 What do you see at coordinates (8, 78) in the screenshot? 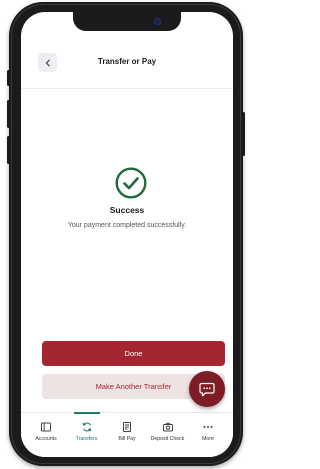
I see `mute-switch` at bounding box center [8, 78].